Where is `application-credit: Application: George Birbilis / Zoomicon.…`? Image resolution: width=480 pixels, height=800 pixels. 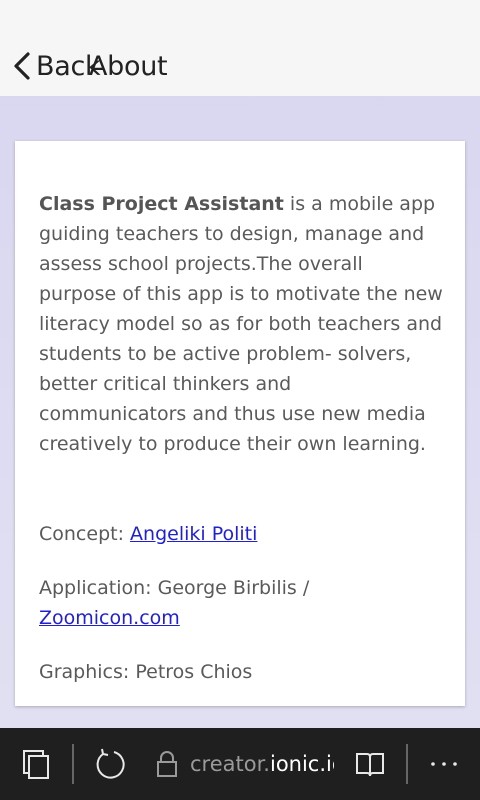 application-credit: Application: George Birbilis / Zoomicon.… is located at coordinates (241, 603).